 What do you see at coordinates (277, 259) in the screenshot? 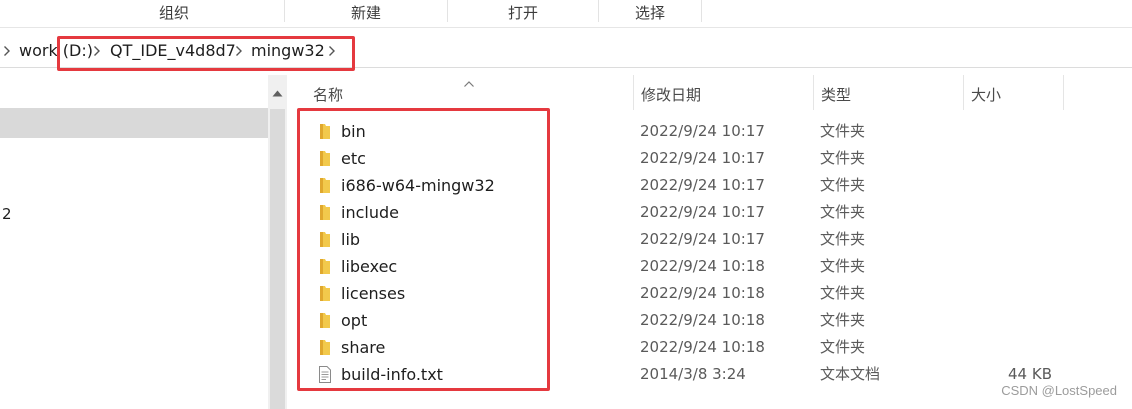
I see `scrollbar-thumb` at bounding box center [277, 259].